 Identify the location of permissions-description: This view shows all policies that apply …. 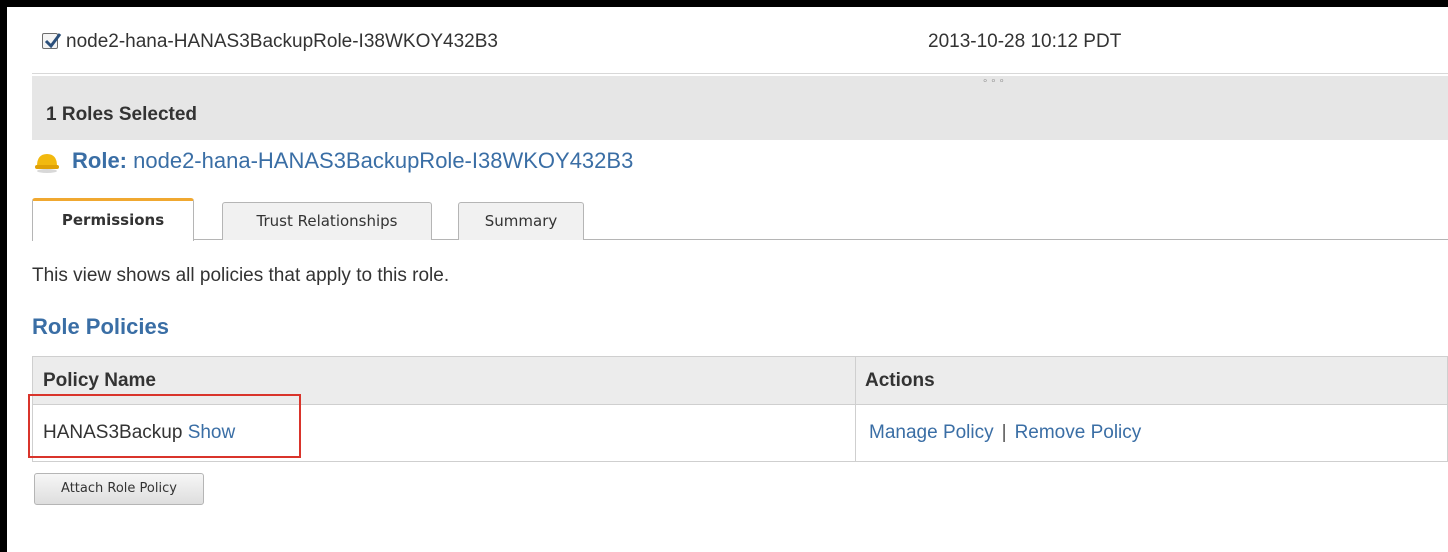
(241, 275).